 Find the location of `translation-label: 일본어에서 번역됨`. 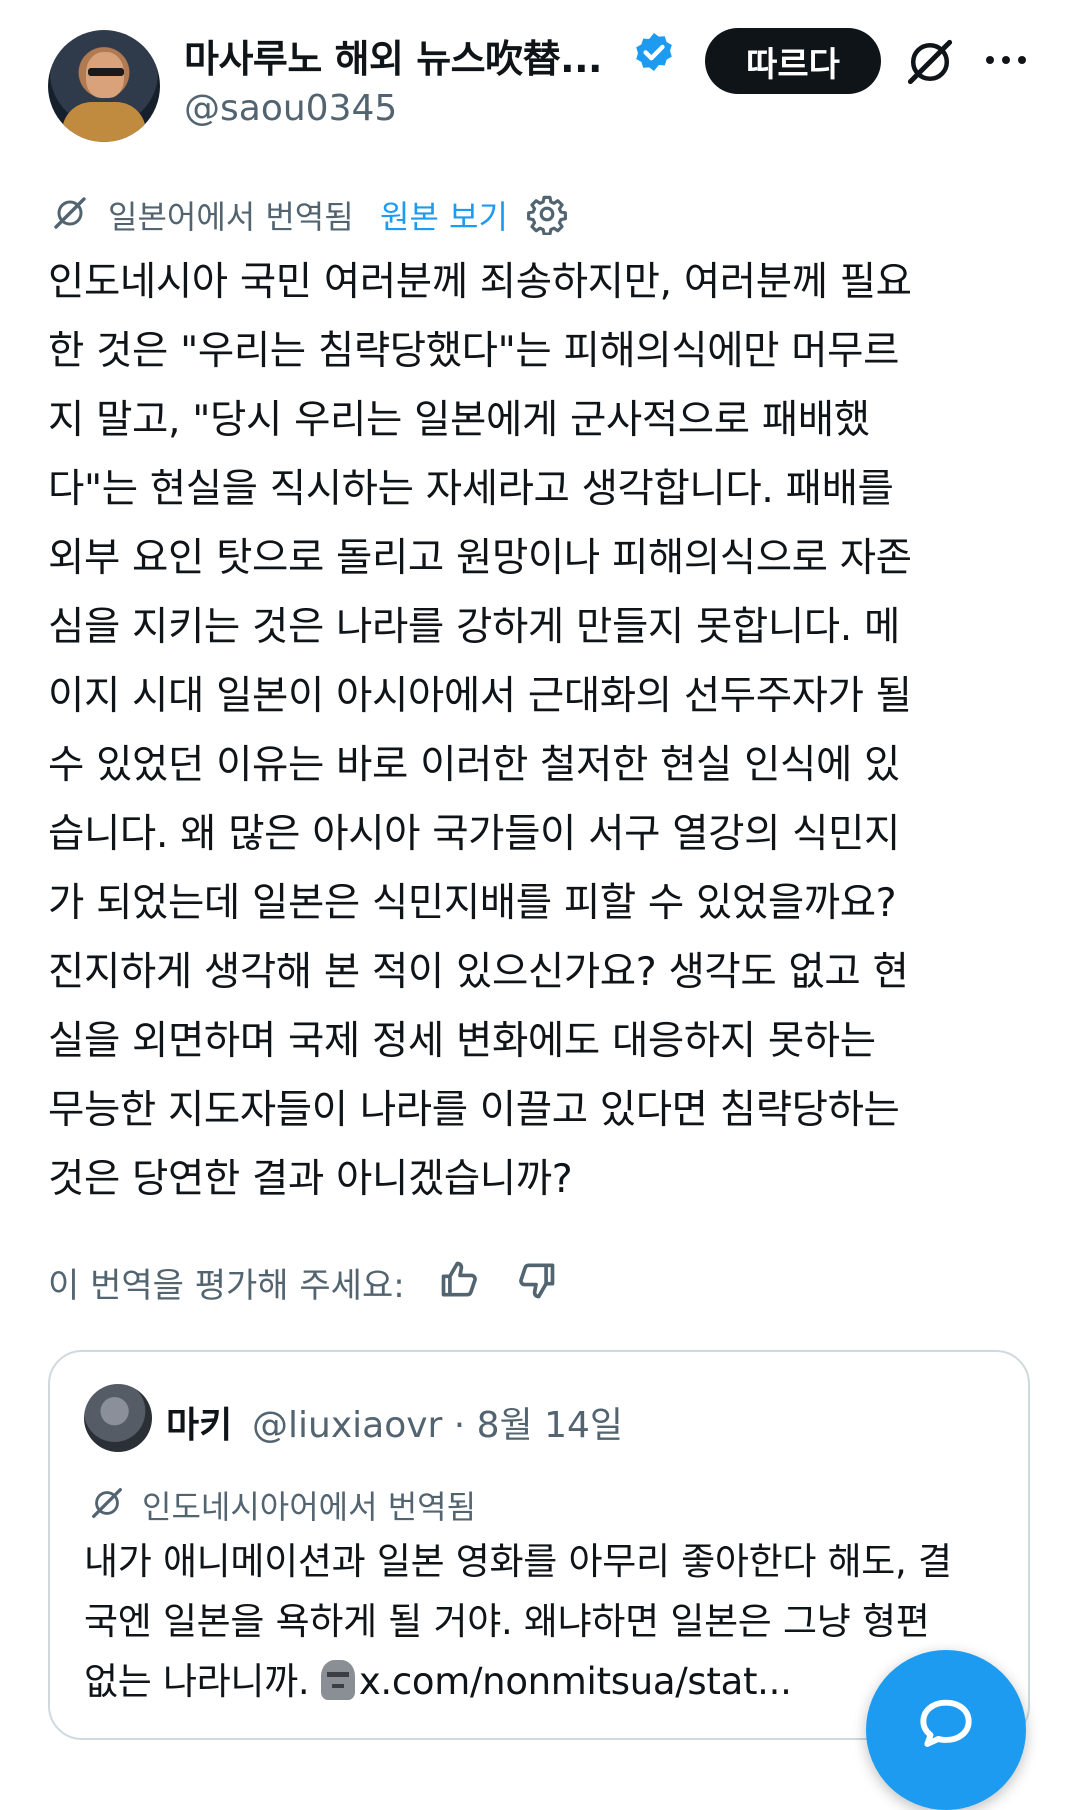

translation-label: 일본어에서 번역됨 is located at coordinates (231, 217).